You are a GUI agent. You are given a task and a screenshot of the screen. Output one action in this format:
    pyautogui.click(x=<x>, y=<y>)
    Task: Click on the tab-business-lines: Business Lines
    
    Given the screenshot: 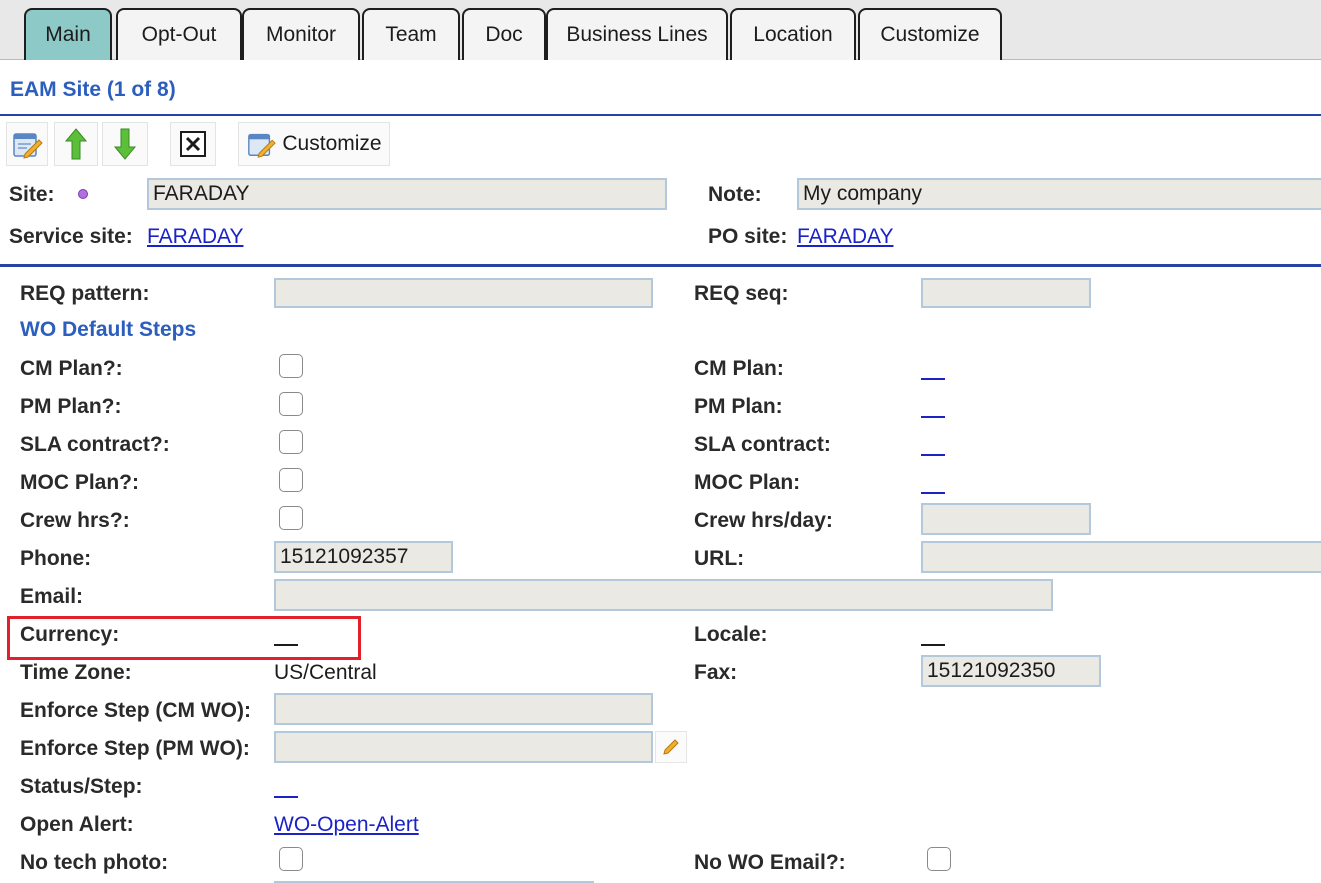 What is the action you would take?
    pyautogui.click(x=637, y=34)
    